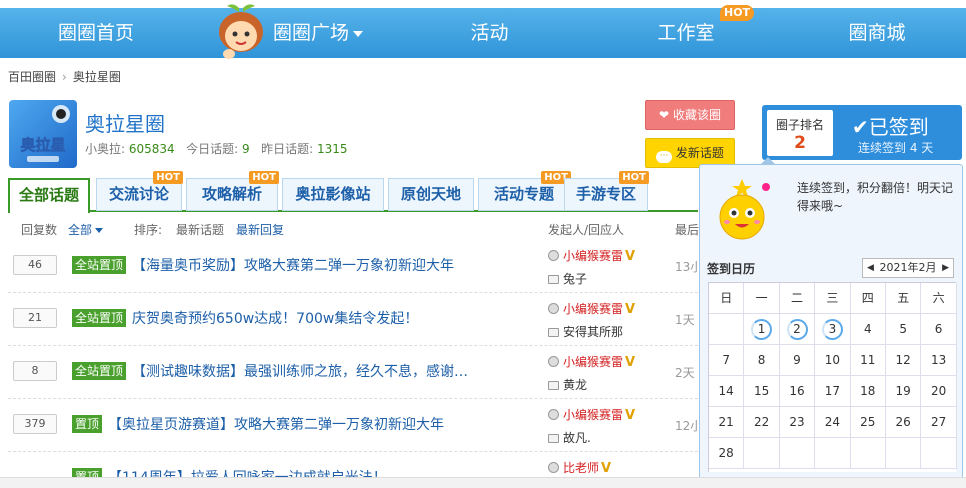 The image size is (966, 488). I want to click on next-month-icon: ▶, so click(945, 268).